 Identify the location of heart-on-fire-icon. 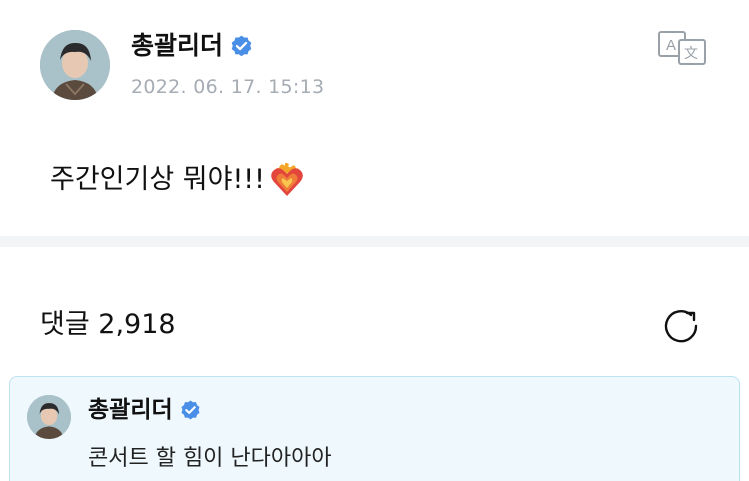
(287, 179).